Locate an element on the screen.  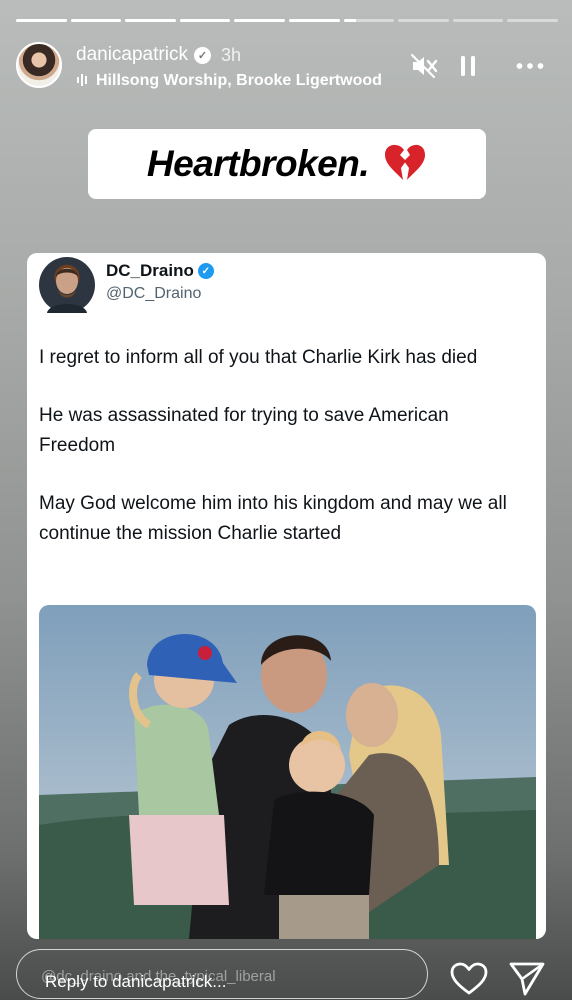
username: danicapatrick is located at coordinates (132, 55).